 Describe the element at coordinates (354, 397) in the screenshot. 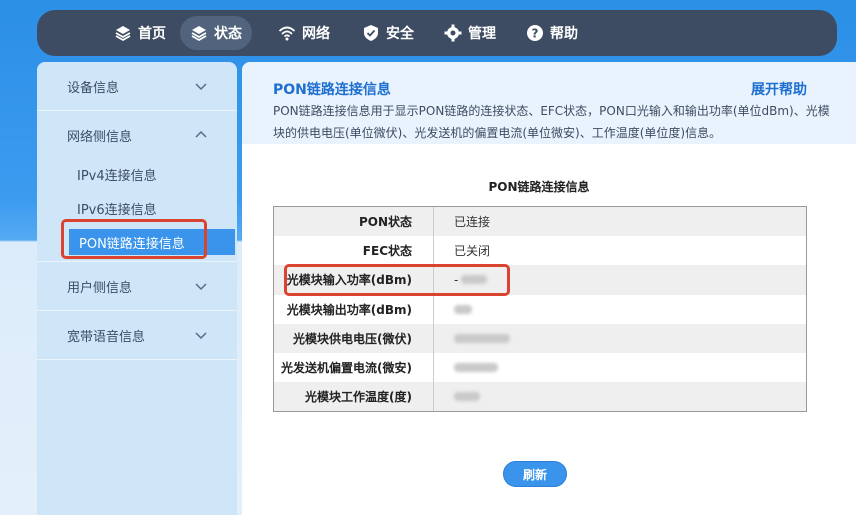

I see `row-key: 光模块工作温度(度)` at that location.